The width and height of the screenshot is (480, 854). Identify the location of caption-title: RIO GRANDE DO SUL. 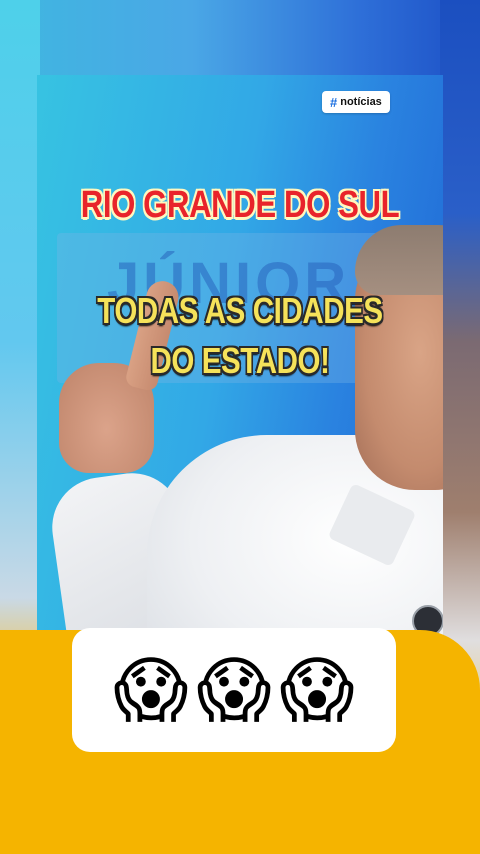
(240, 205).